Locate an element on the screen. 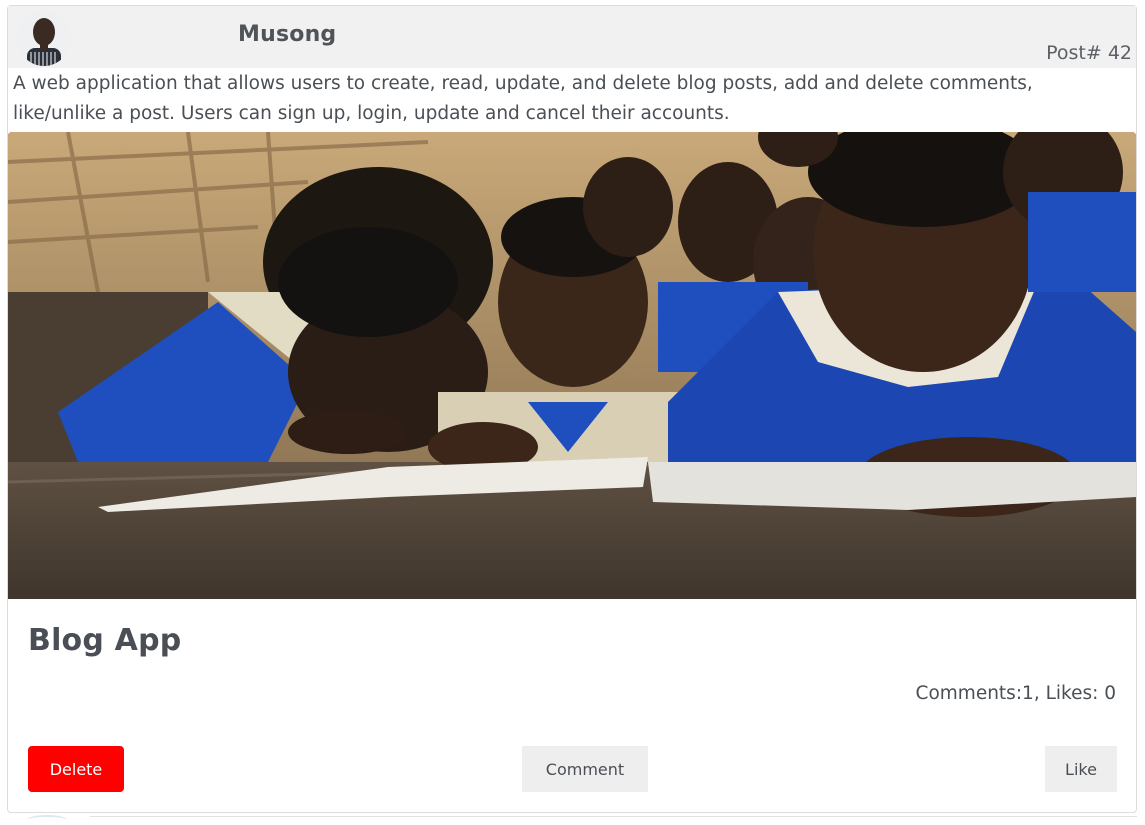 Image resolution: width=1145 pixels, height=825 pixels. author-name: Musong is located at coordinates (287, 34).